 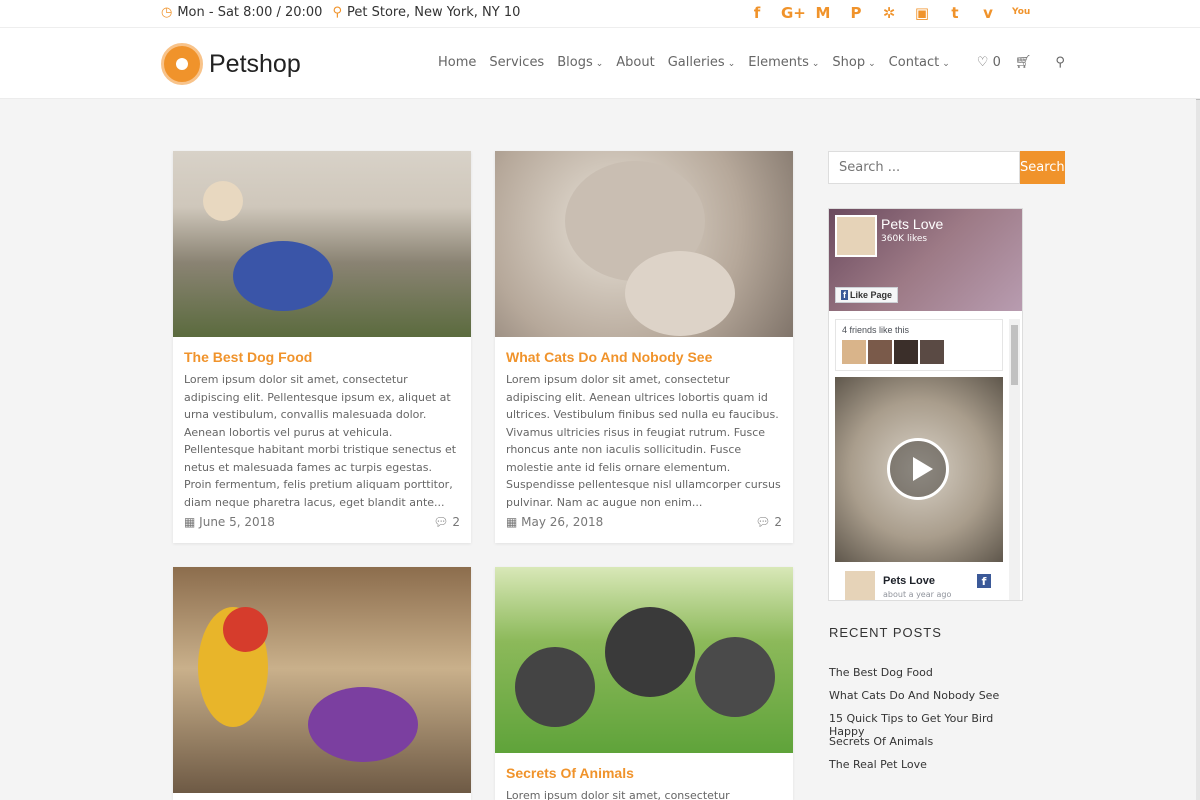 What do you see at coordinates (231, 64) in the screenshot?
I see `site-logo: Petshop` at bounding box center [231, 64].